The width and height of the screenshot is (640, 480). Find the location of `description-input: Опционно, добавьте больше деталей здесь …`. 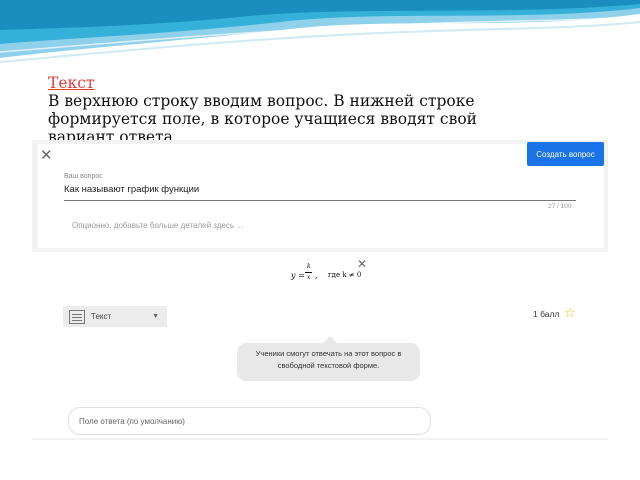

description-input: Опционно, добавьте больше деталей здесь … is located at coordinates (157, 225).